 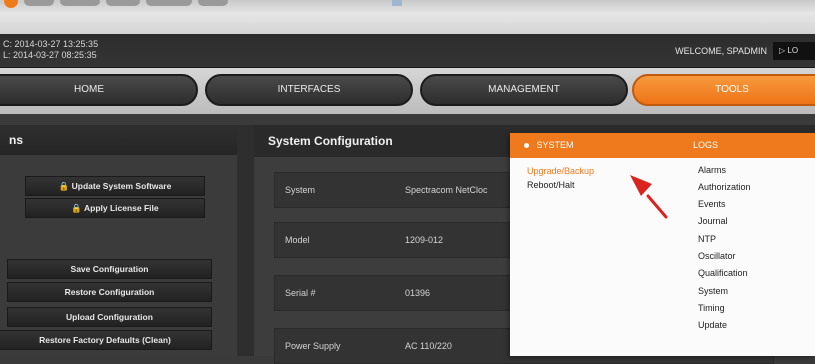 I want to click on menu-header-system: SYSTEM, so click(x=549, y=145).